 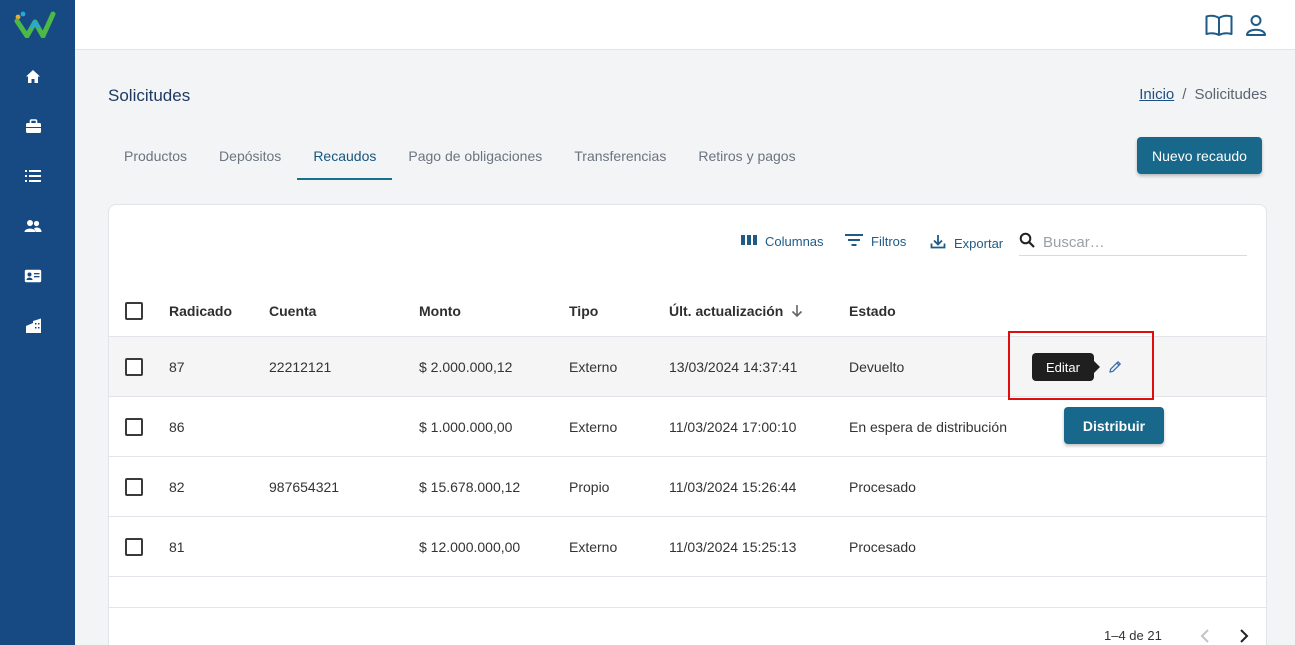 I want to click on download-icon, so click(x=938, y=243).